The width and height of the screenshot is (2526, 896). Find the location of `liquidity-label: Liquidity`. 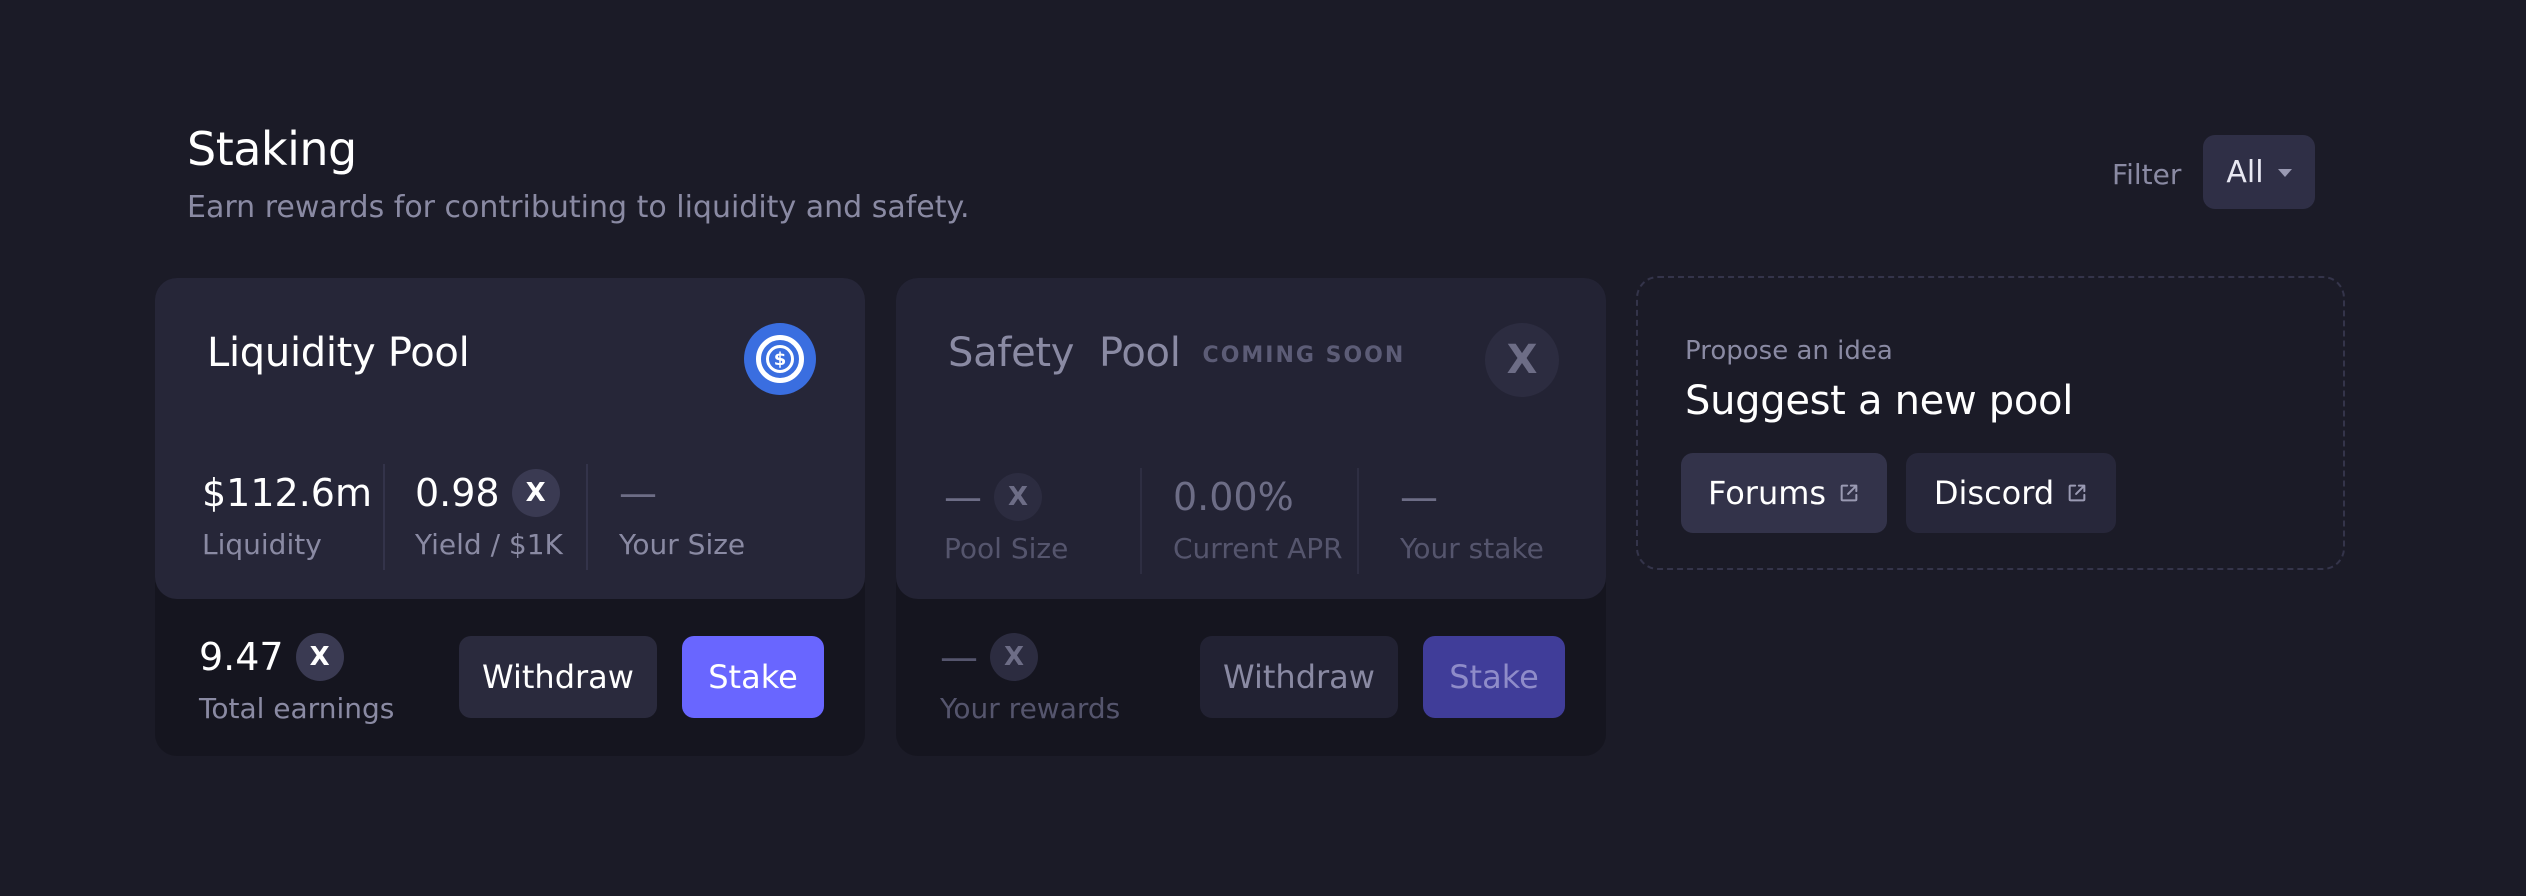

liquidity-label: Liquidity is located at coordinates (262, 544).